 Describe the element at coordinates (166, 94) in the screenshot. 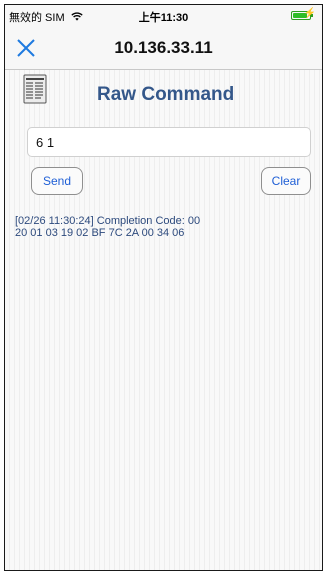

I see `screen-title: Raw Command` at that location.